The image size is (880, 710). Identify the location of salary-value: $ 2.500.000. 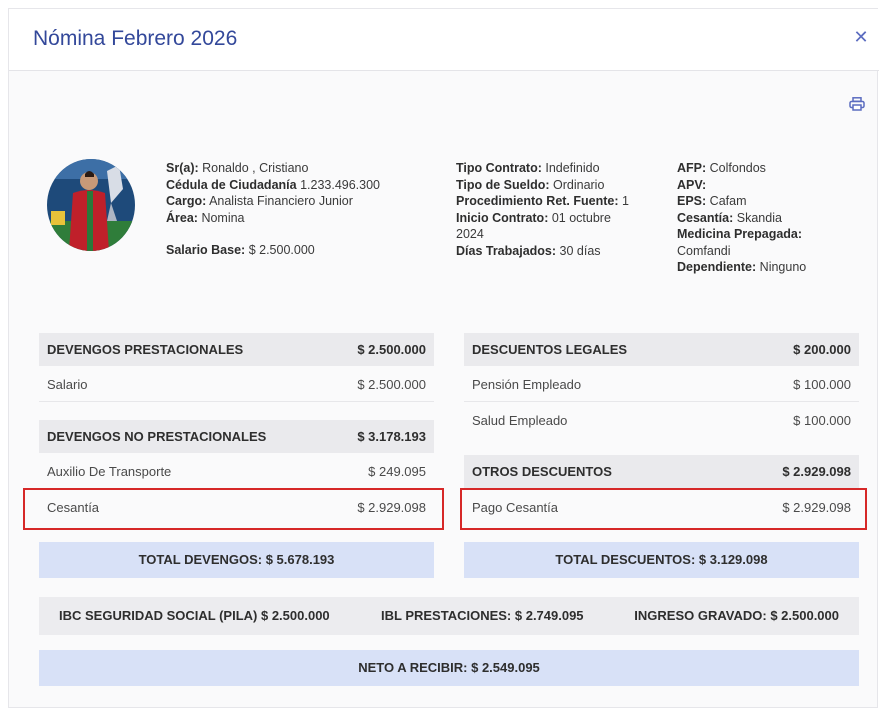
(280, 250).